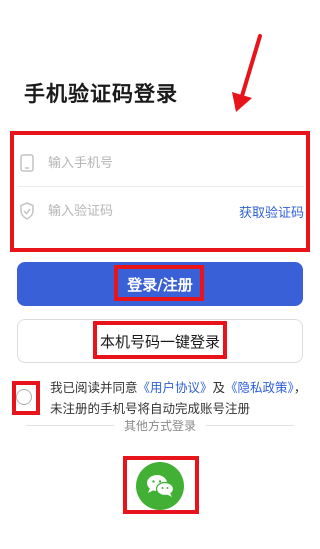  I want to click on annotation-box-wechat, so click(161, 485).